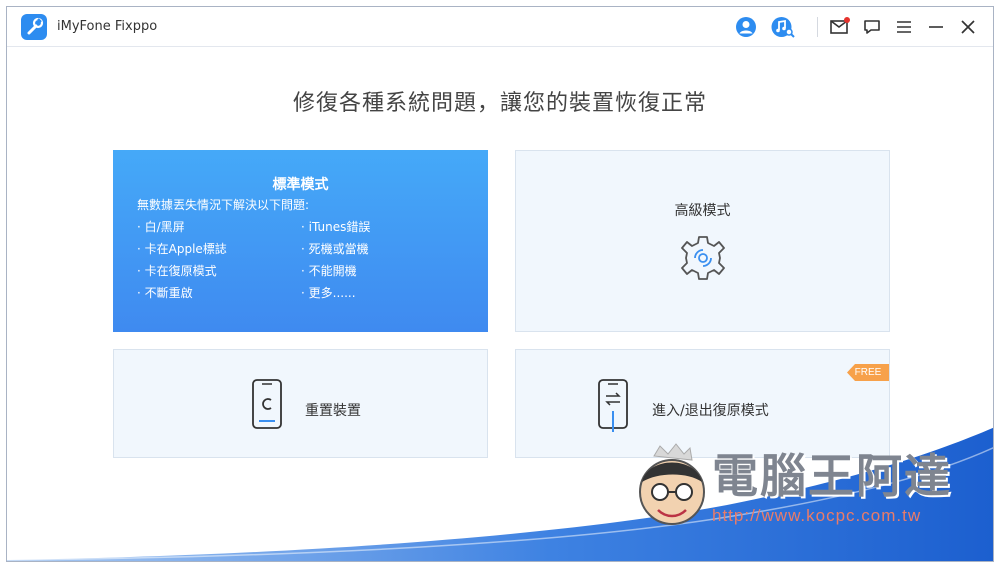  I want to click on list-item: · iTunes錯誤, so click(336, 227).